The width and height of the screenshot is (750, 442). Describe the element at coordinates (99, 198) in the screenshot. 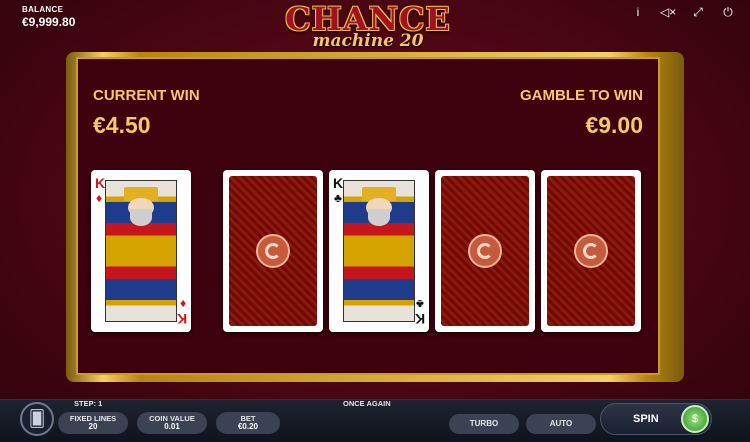

I see `diamond-suit-icon: ♦` at that location.